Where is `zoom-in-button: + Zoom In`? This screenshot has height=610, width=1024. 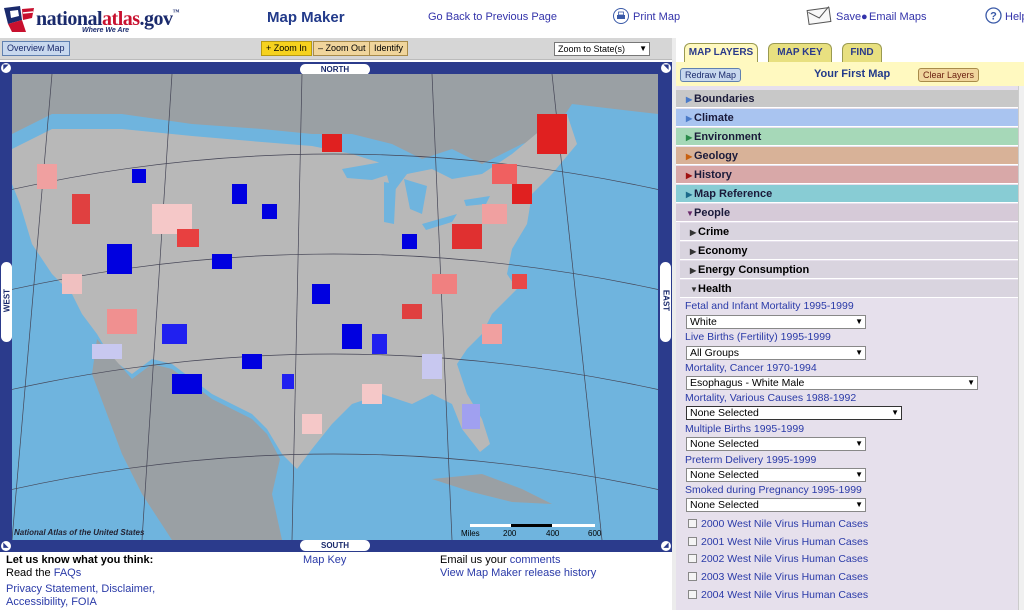
zoom-in-button: + Zoom In is located at coordinates (286, 48).